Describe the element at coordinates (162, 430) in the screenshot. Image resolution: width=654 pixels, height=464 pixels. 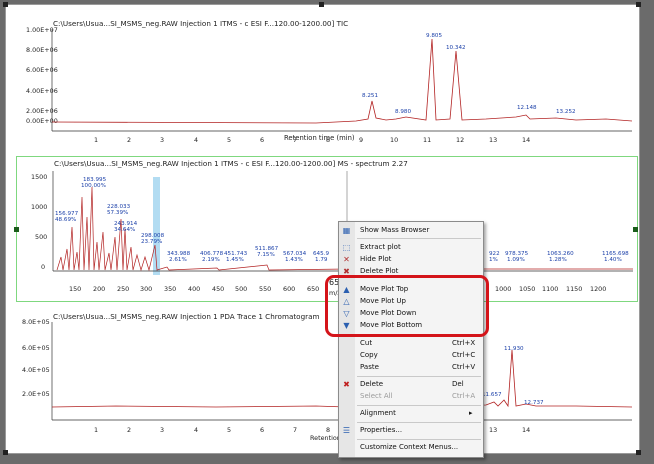
I see `pda-xtick: 3` at that location.